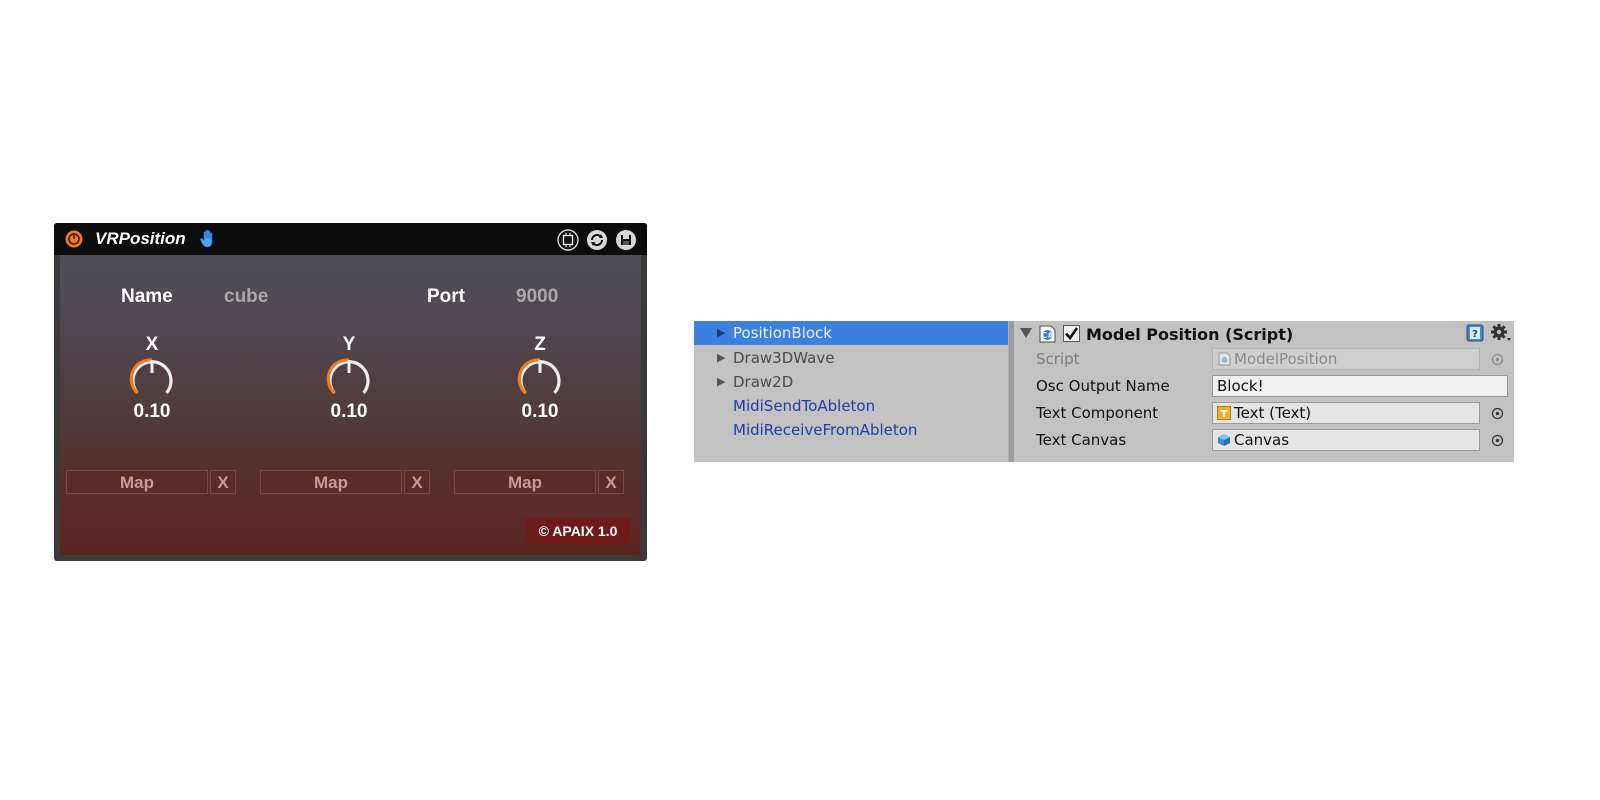 This screenshot has height=800, width=1600. I want to click on knob-x-value: 0.10, so click(152, 411).